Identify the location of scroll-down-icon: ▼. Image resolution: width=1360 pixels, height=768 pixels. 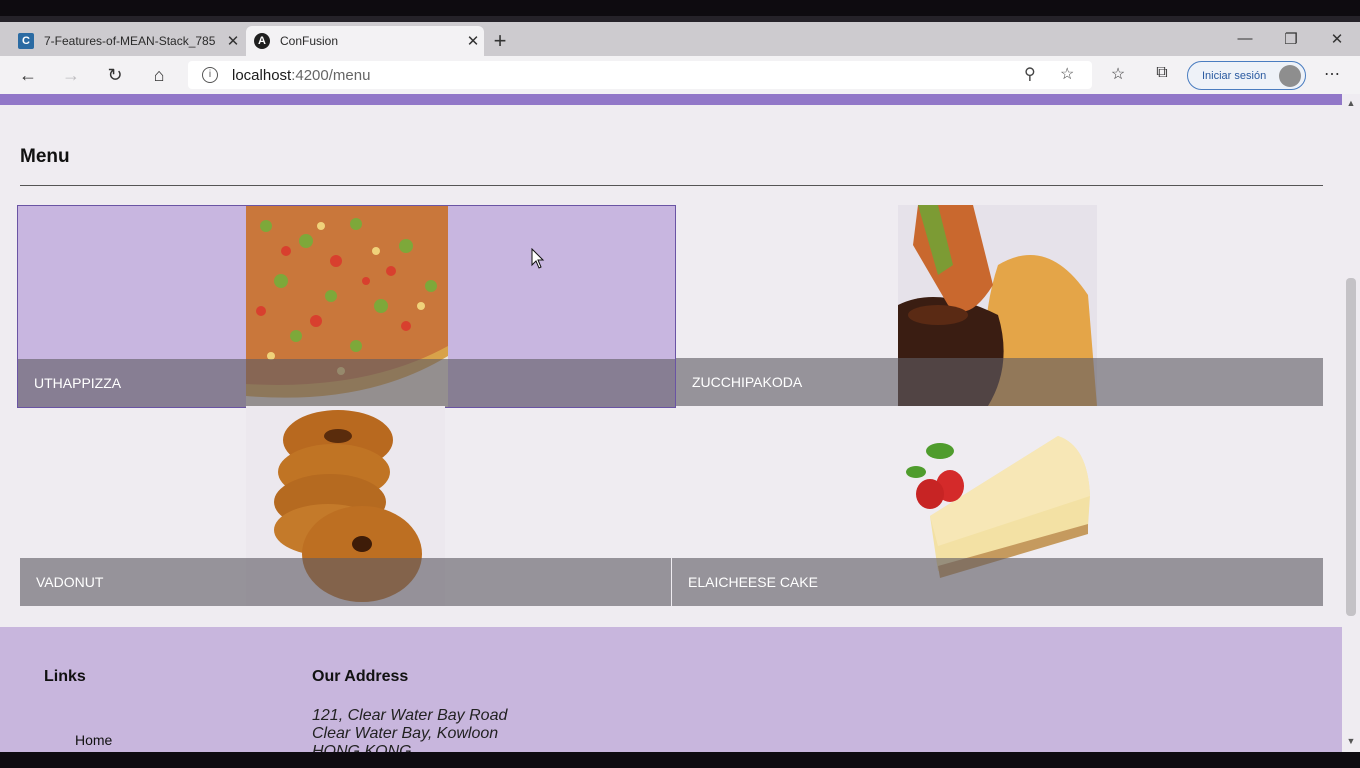
(1351, 741).